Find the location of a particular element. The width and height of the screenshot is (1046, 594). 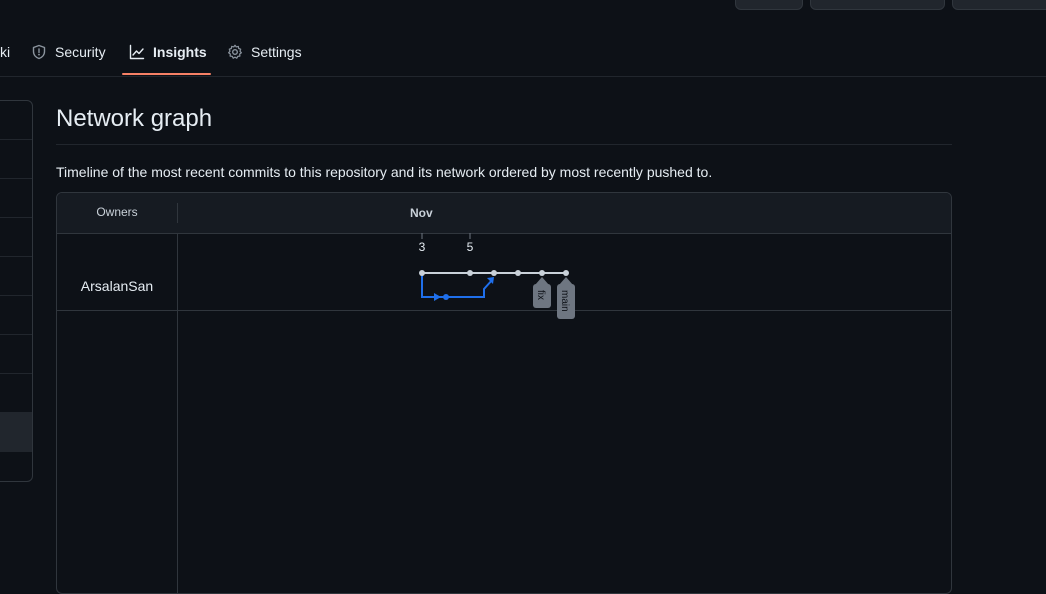

day-label: 3 is located at coordinates (422, 247).